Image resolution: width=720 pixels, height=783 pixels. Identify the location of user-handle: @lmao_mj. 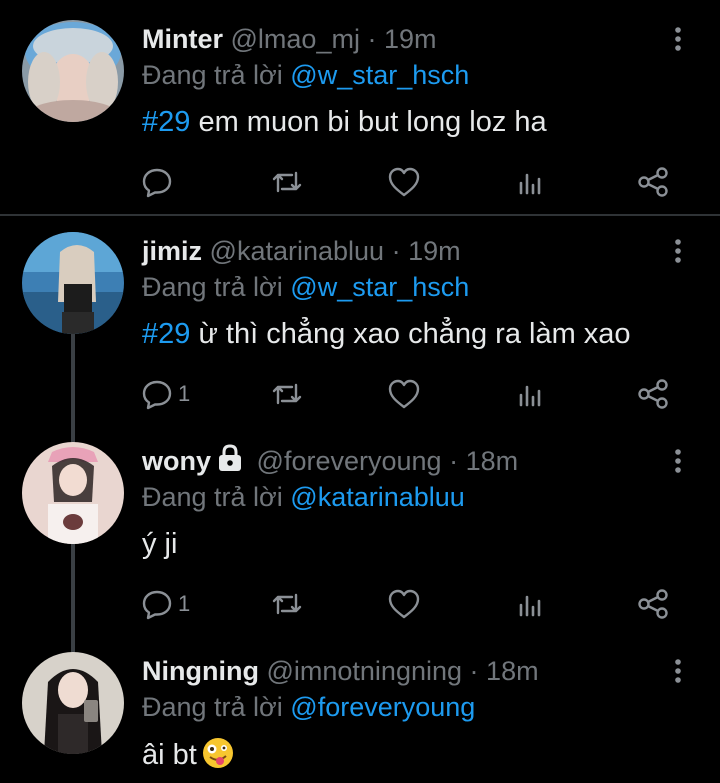
(295, 39).